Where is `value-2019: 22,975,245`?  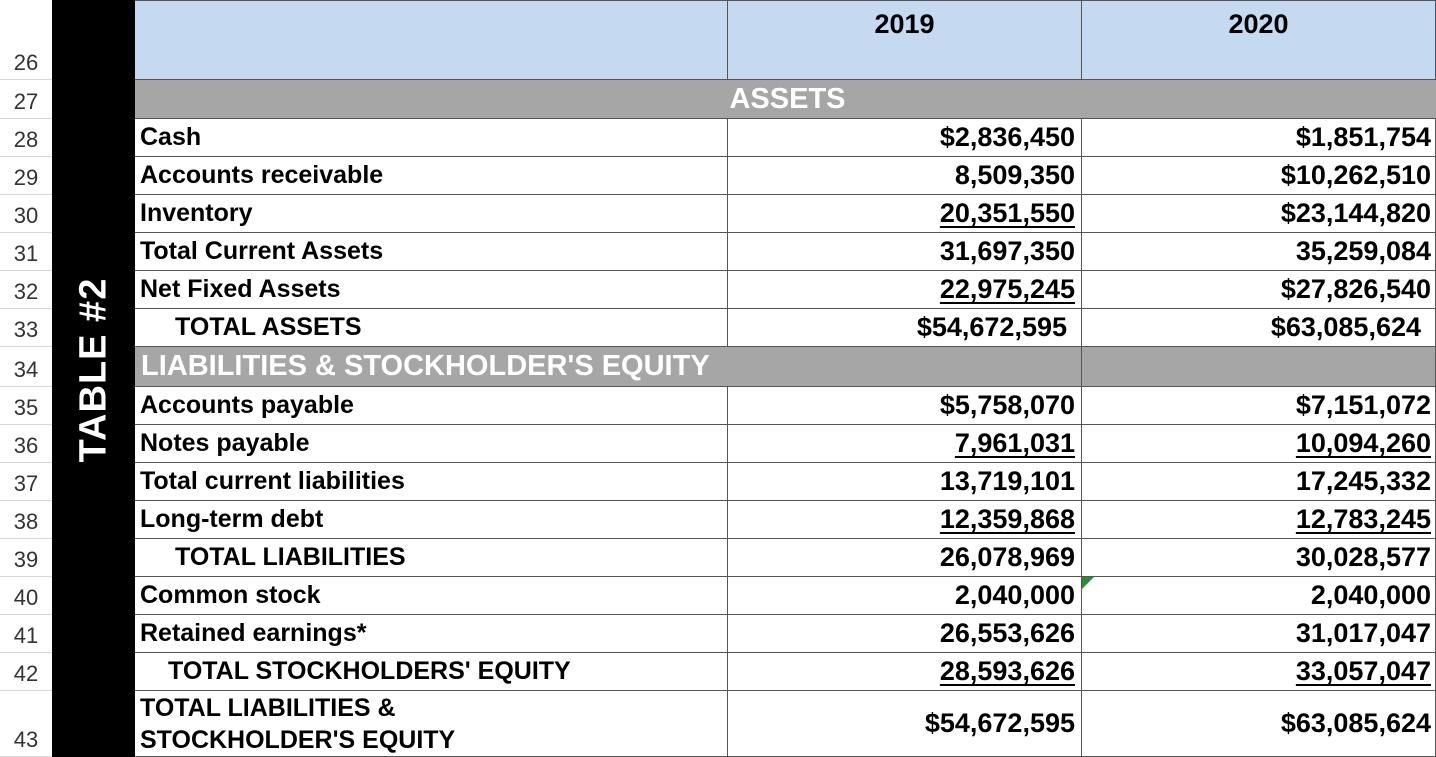 value-2019: 22,975,245 is located at coordinates (905, 290).